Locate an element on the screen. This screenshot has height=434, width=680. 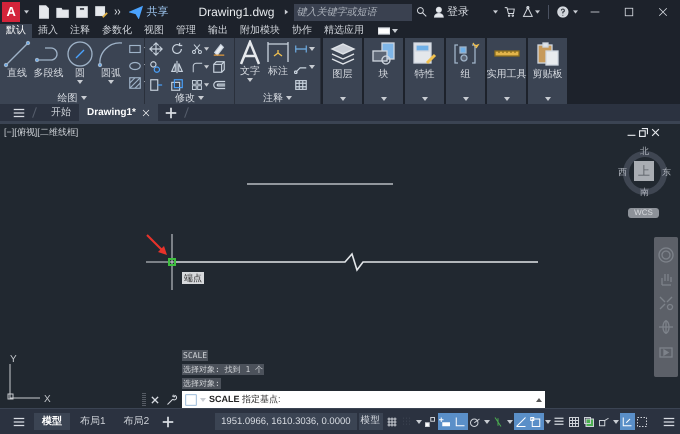
draw-tool-button: 圆 is located at coordinates (80, 66).